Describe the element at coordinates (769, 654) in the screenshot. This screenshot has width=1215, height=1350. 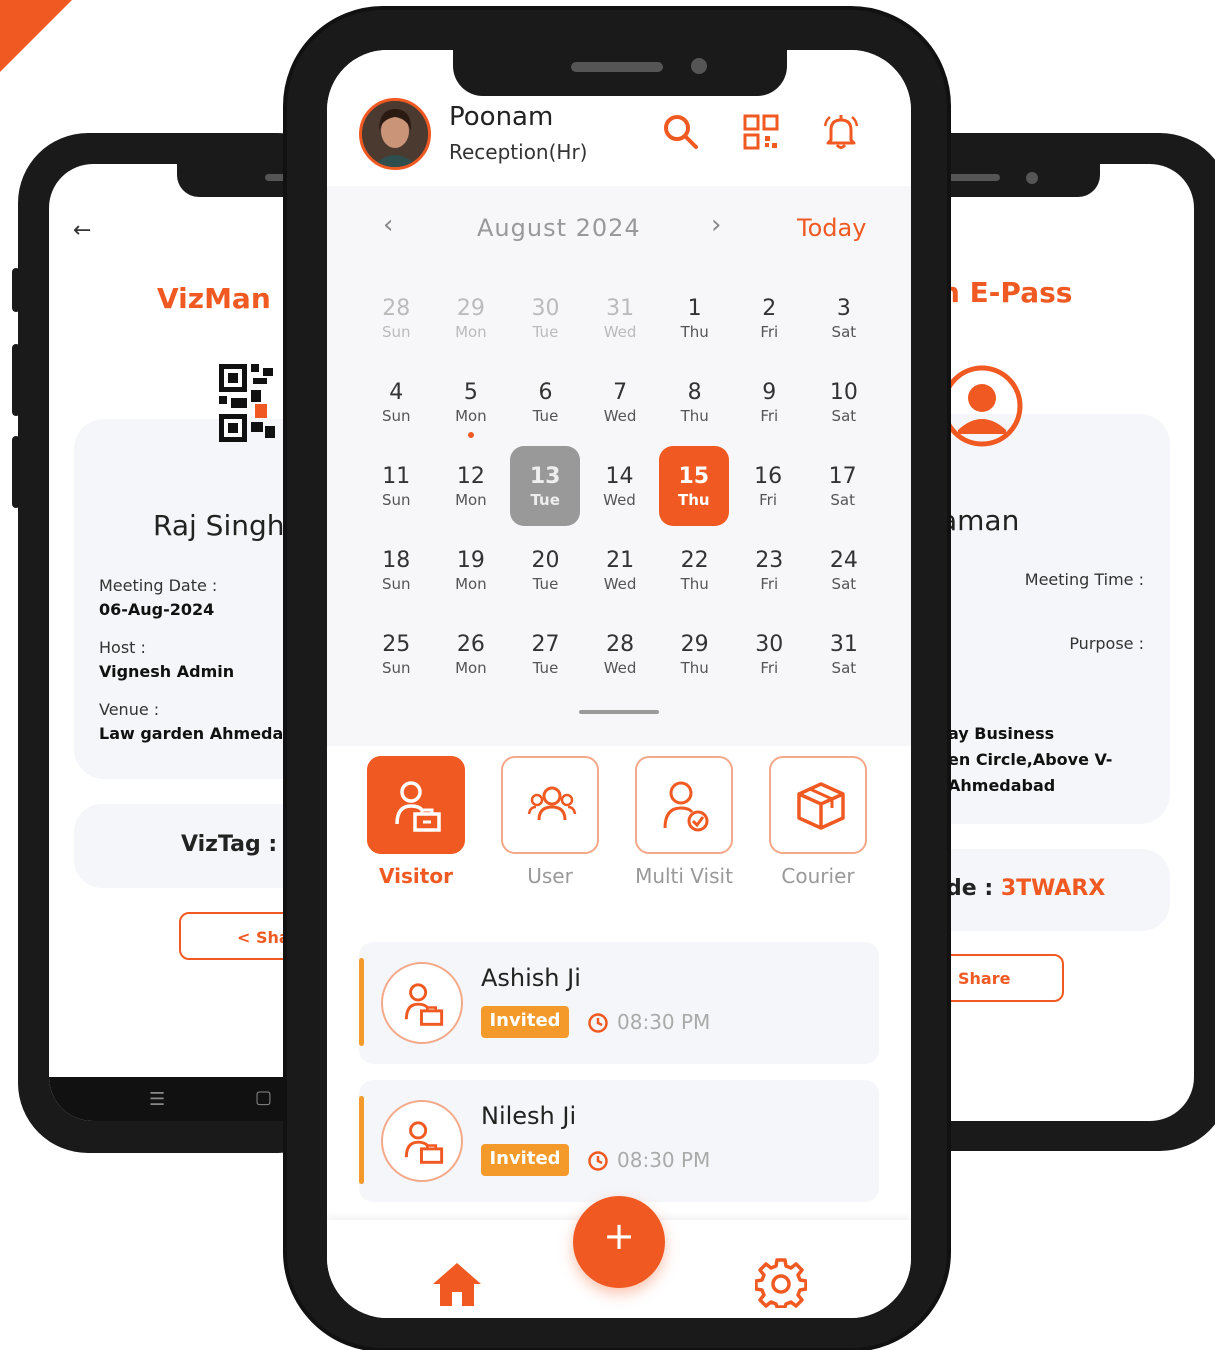
I see `calendar-day: 30 Fri` at that location.